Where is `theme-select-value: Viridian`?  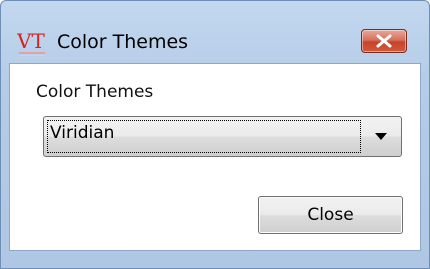 theme-select-value: Viridian is located at coordinates (82, 133).